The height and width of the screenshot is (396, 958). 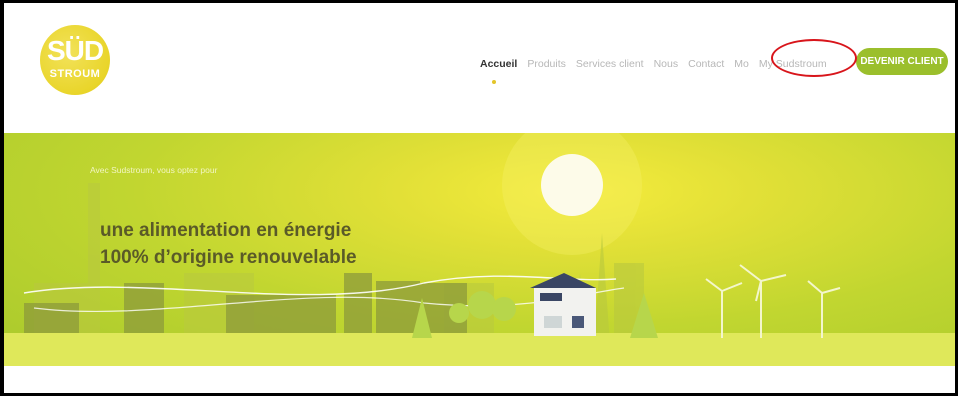 What do you see at coordinates (572, 185) in the screenshot?
I see `sun` at bounding box center [572, 185].